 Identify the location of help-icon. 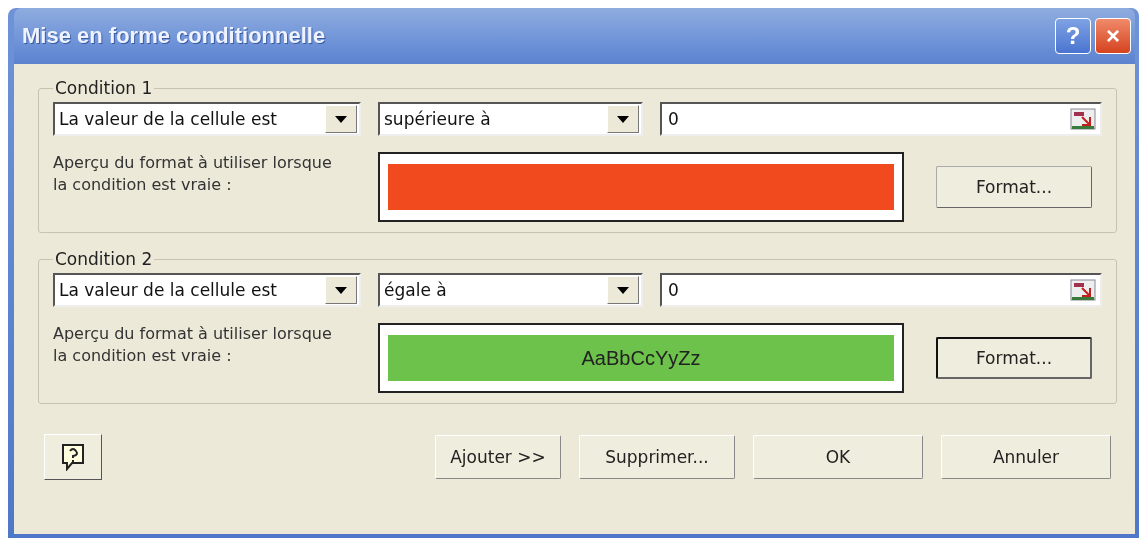
(73, 457).